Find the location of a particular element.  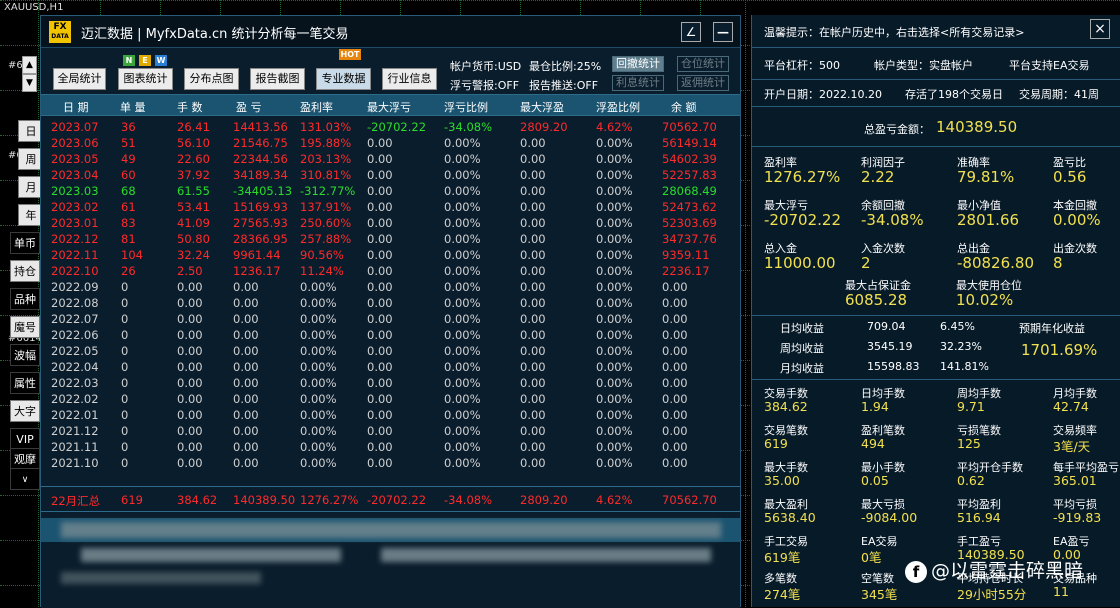

edit-icon: ∠ is located at coordinates (691, 32).